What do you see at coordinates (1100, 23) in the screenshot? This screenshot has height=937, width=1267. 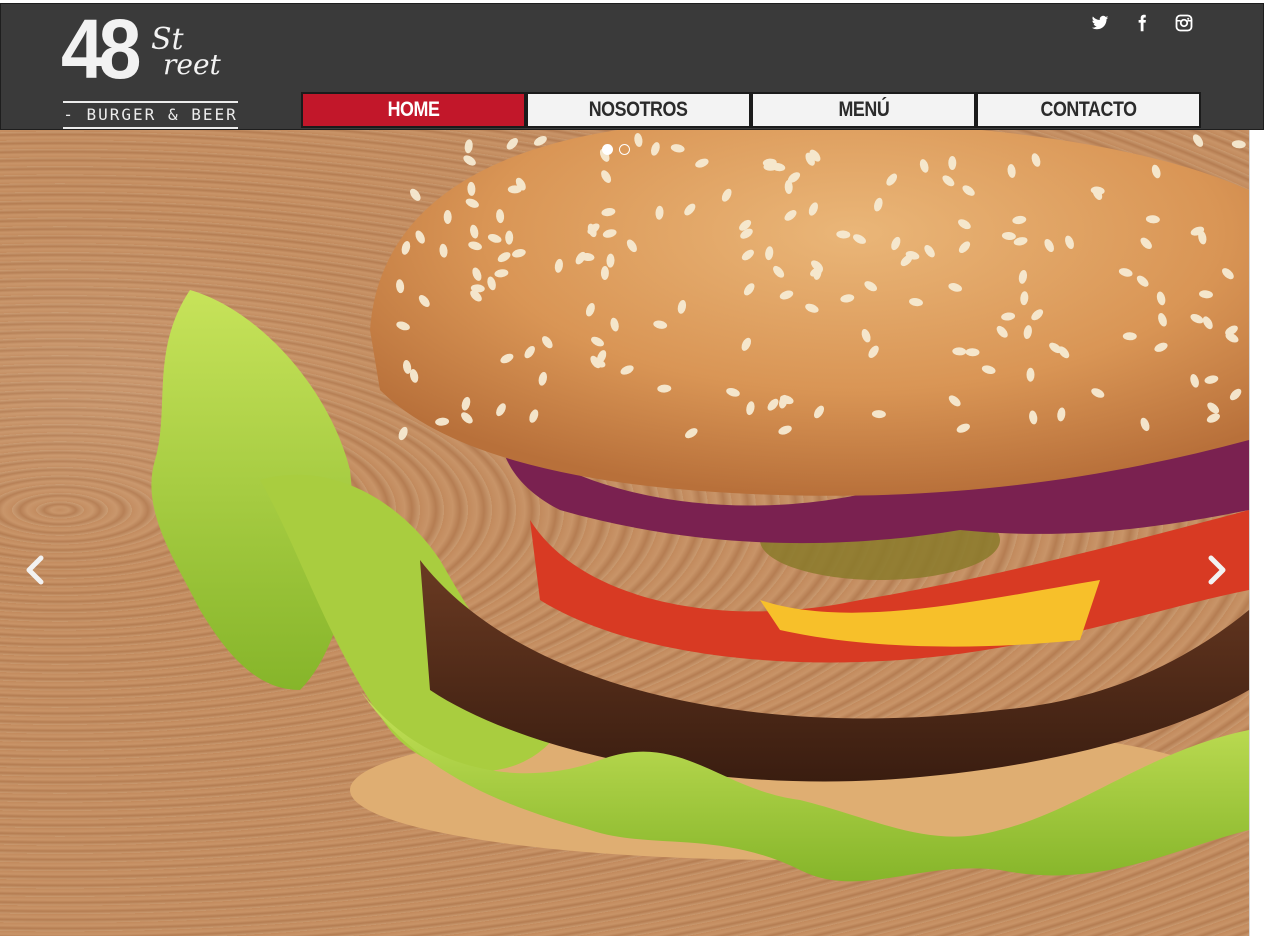 I see `twitter-icon` at bounding box center [1100, 23].